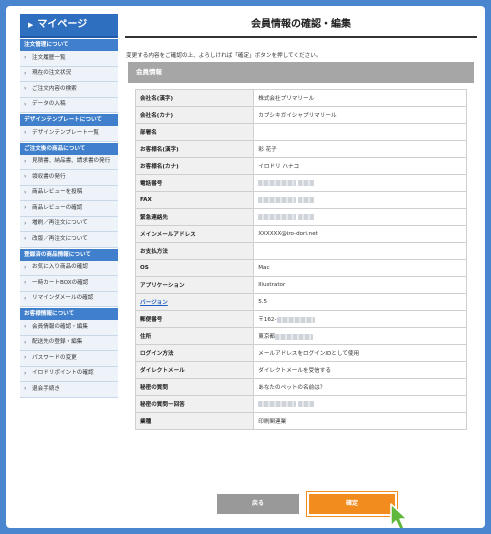  I want to click on field-label: 部署名, so click(194, 132).